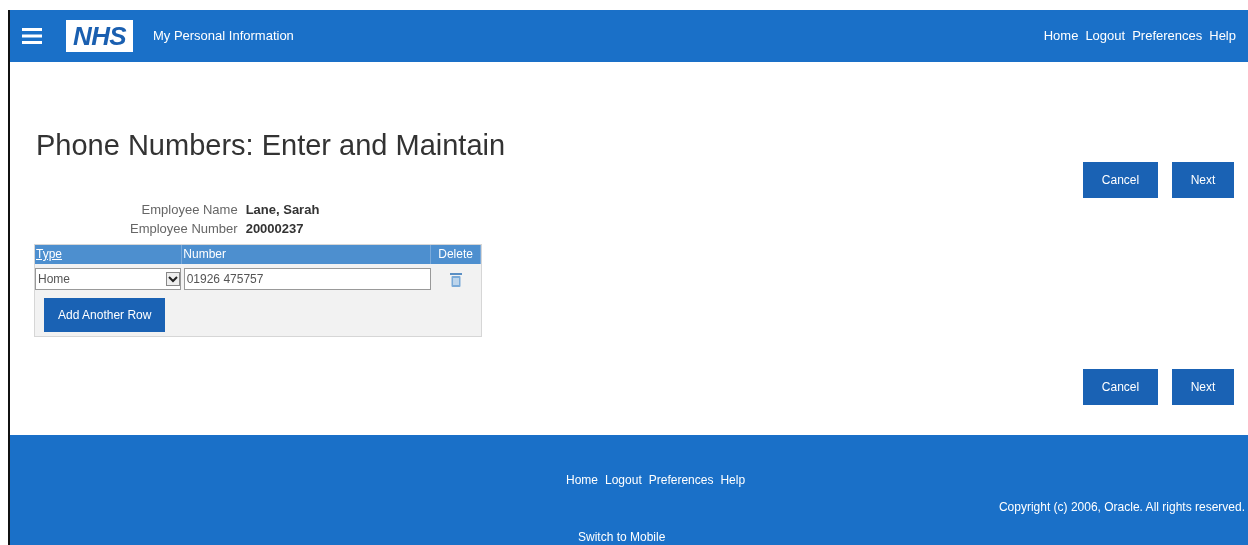  I want to click on type-dropdown: Home, so click(108, 279).